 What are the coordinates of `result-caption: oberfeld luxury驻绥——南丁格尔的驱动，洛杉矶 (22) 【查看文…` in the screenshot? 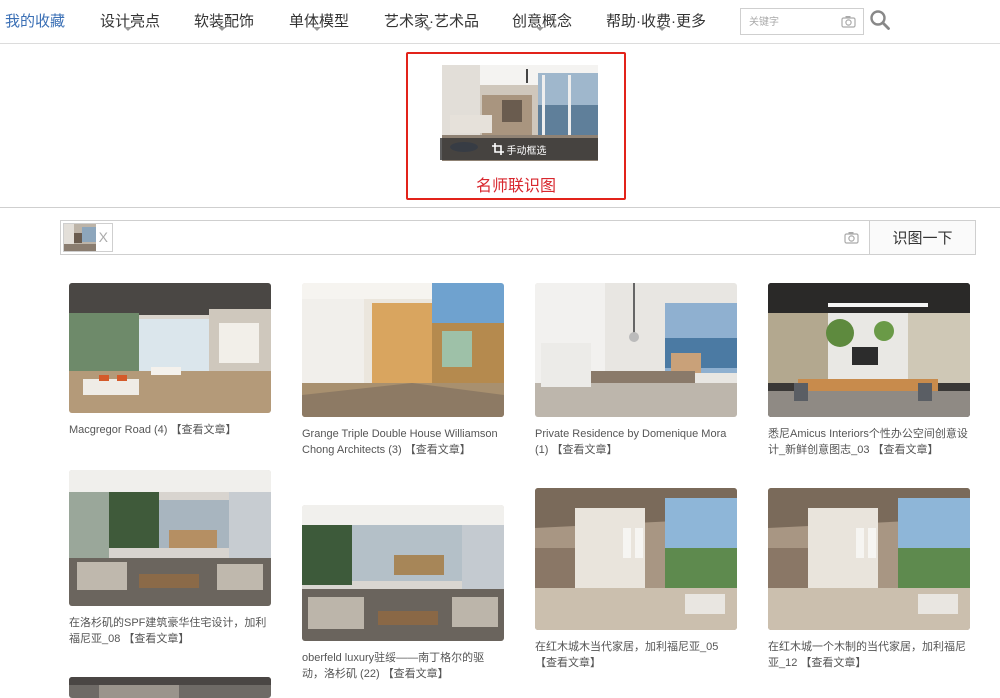 It's located at (403, 666).